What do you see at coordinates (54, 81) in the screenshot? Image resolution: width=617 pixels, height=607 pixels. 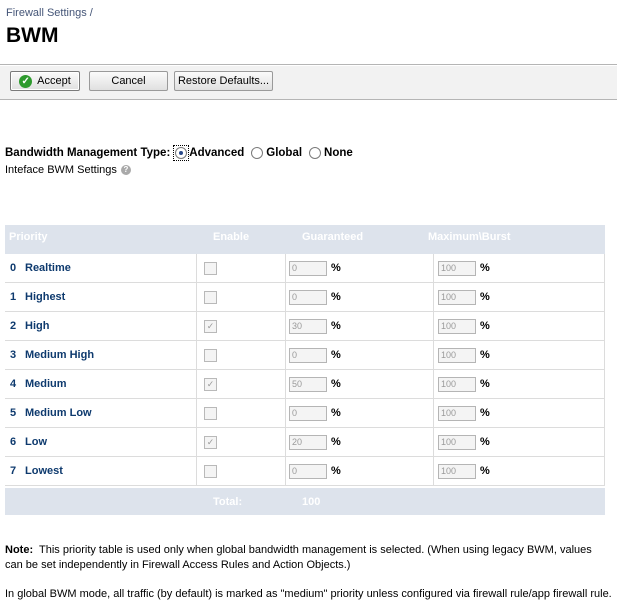 I see `accept-label: Accept` at bounding box center [54, 81].